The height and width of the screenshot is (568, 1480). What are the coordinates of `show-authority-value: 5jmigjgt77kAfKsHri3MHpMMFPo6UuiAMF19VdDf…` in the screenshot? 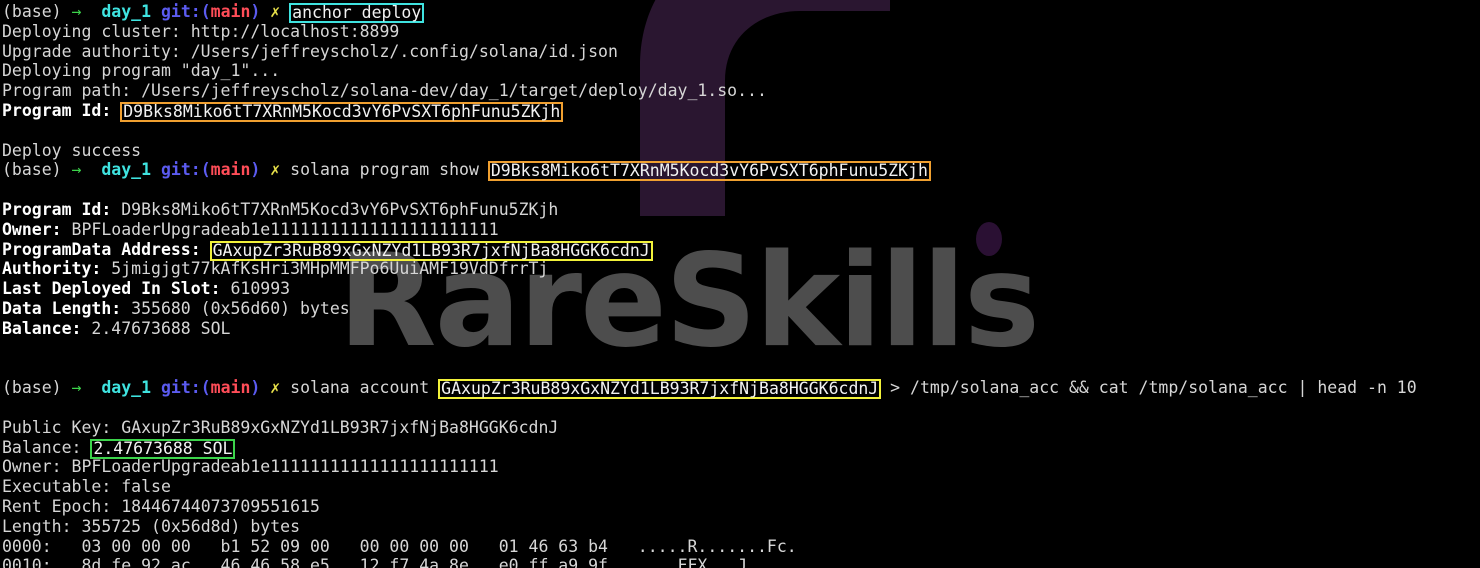 It's located at (330, 269).